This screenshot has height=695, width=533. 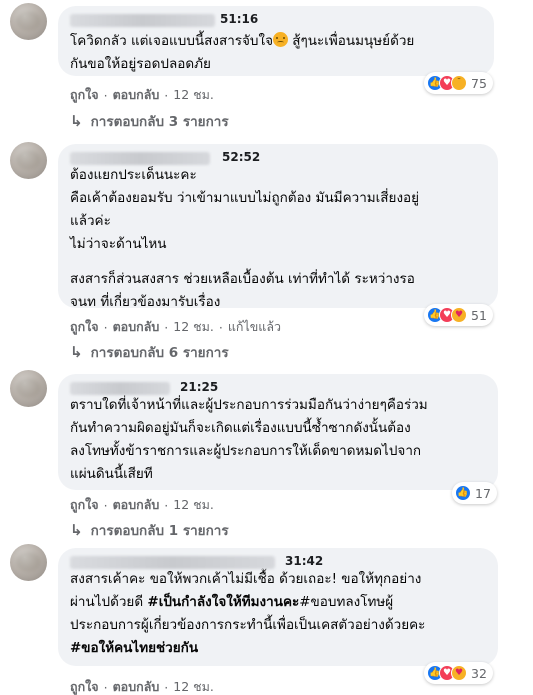 I want to click on like-reaction-icon: 👍, so click(x=463, y=493).